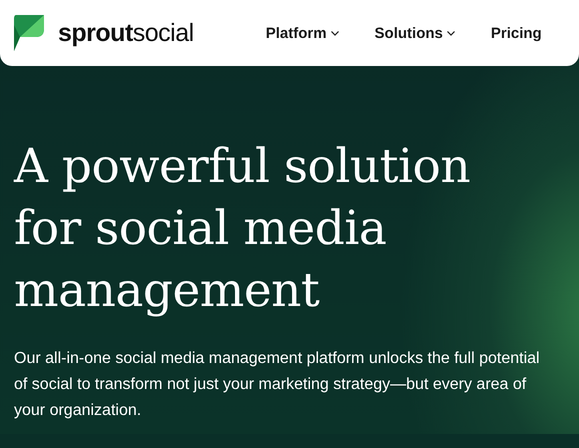 This screenshot has height=448, width=579. Describe the element at coordinates (29, 33) in the screenshot. I see `leaf-logo-icon` at that location.